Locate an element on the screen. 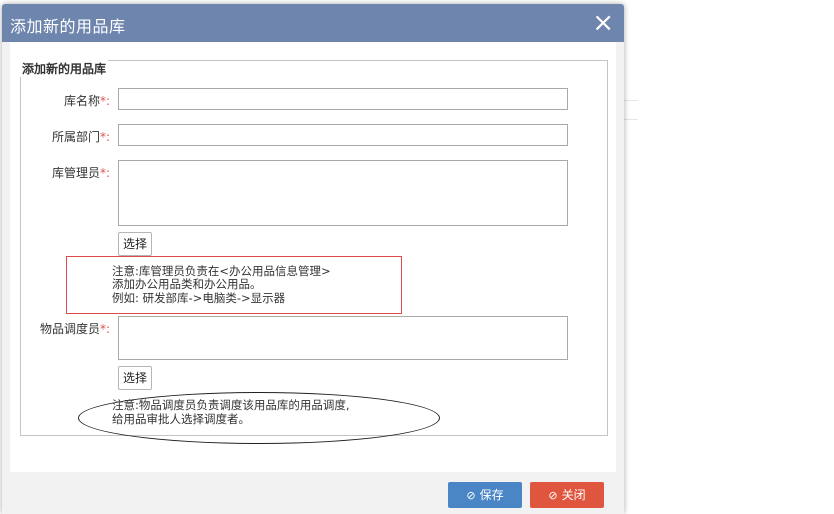  select-manager-button: 选择 is located at coordinates (135, 244).